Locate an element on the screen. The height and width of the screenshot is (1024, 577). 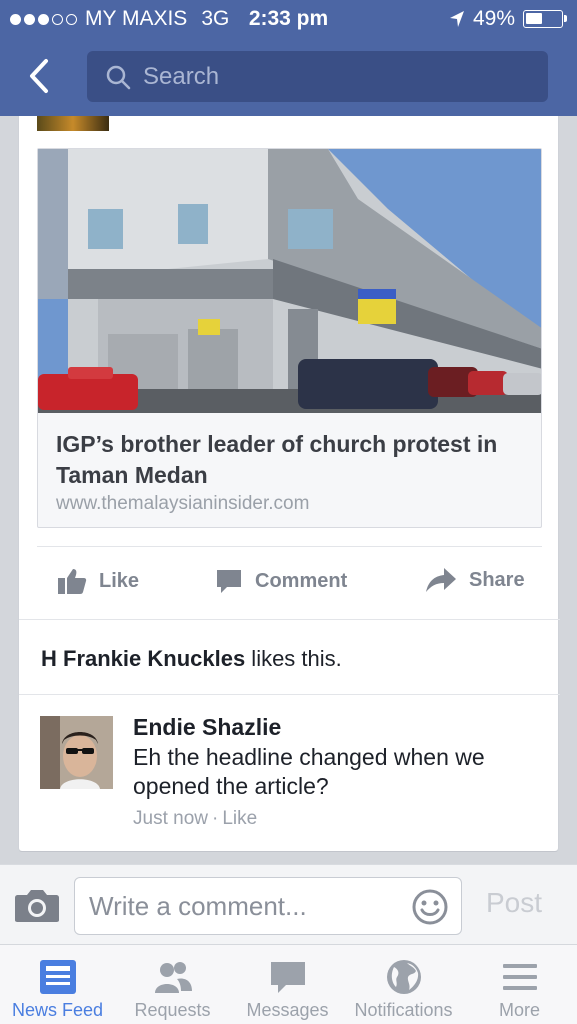
comment-timestamp: Just now is located at coordinates (170, 818).